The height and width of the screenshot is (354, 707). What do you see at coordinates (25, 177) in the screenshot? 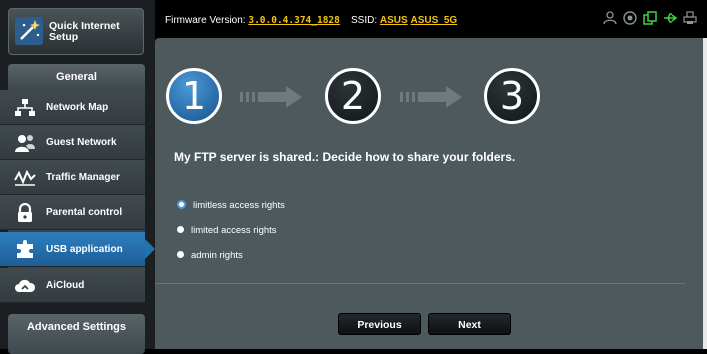
I see `traffic-manager-icon` at bounding box center [25, 177].